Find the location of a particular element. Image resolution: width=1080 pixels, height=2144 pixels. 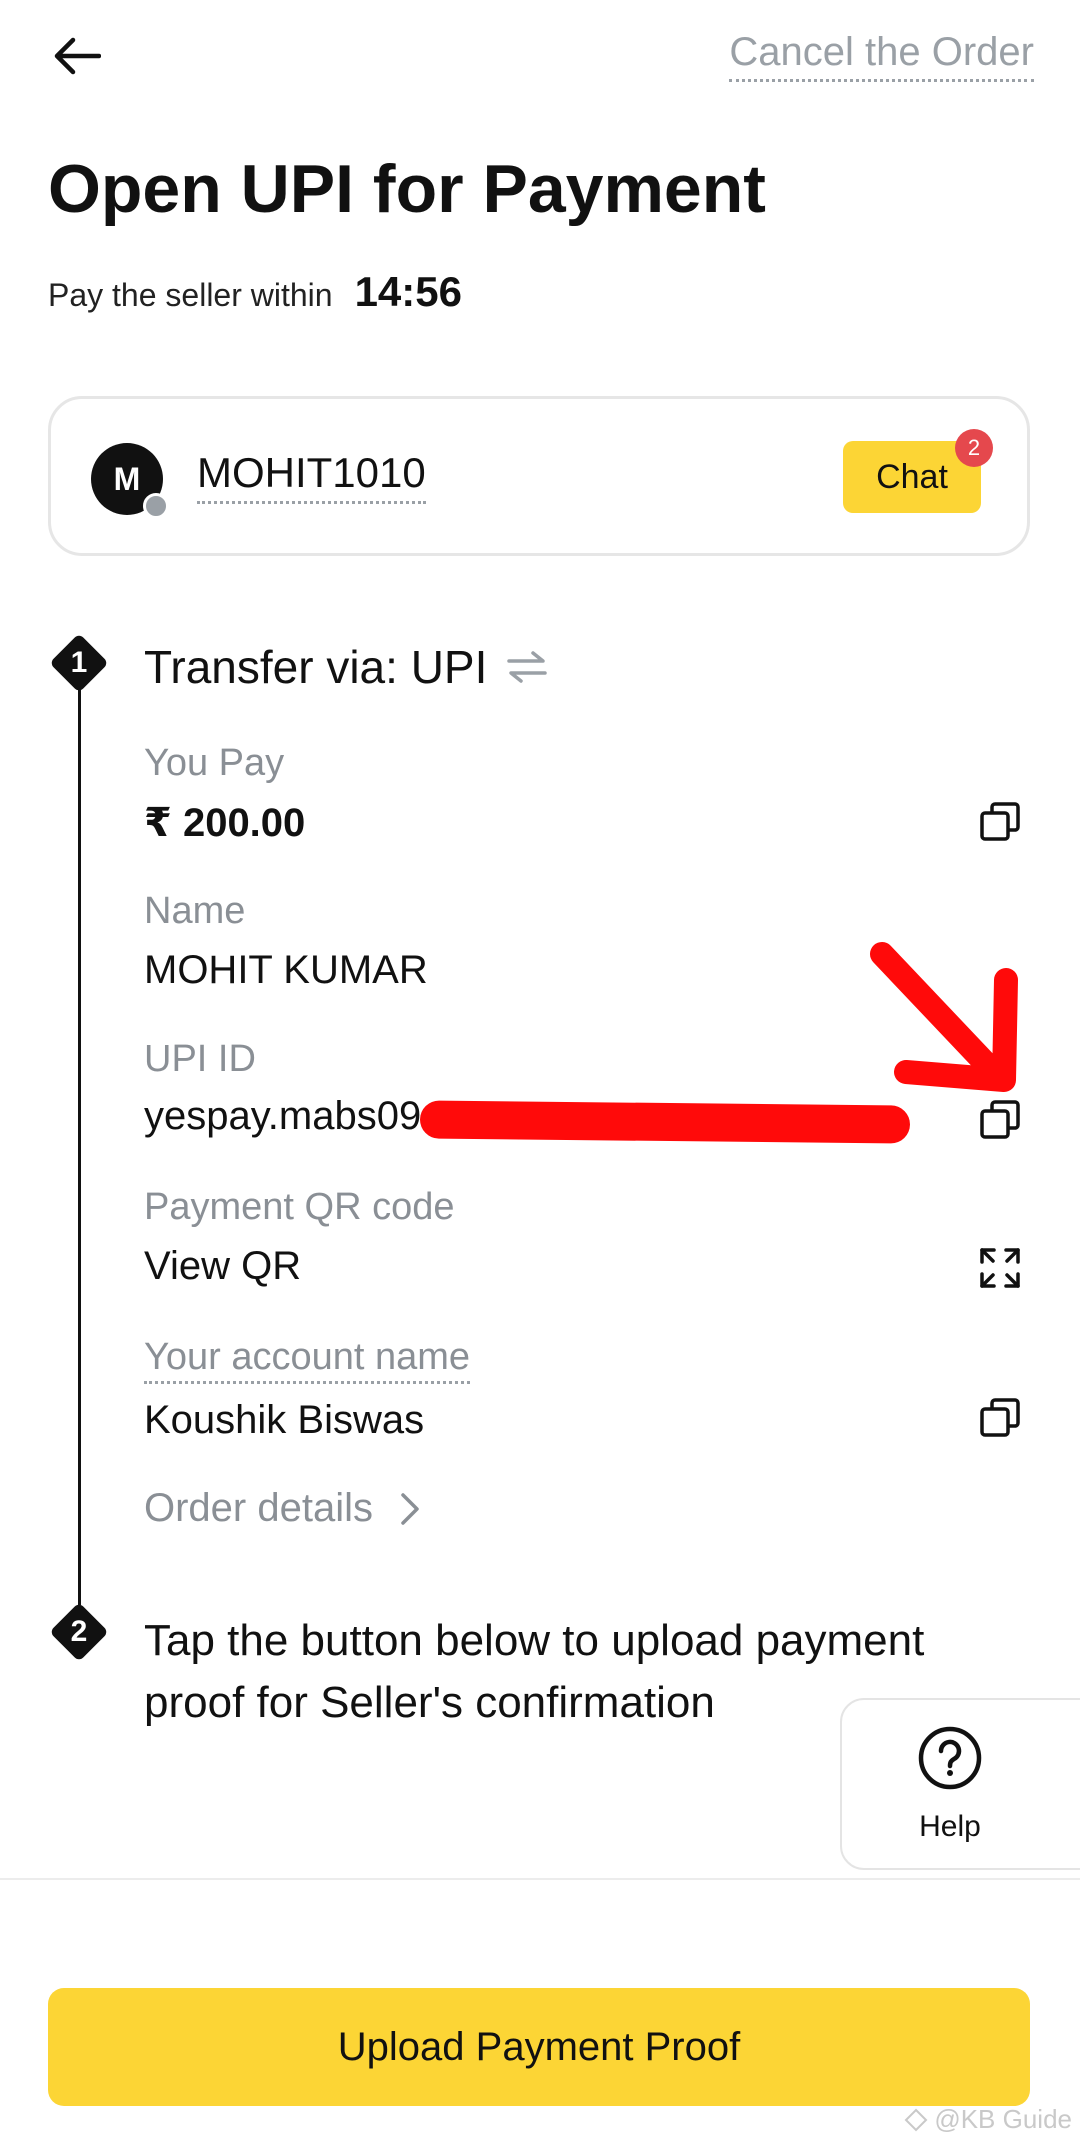

watermark-text: @KB Guide is located at coordinates (1003, 2119).